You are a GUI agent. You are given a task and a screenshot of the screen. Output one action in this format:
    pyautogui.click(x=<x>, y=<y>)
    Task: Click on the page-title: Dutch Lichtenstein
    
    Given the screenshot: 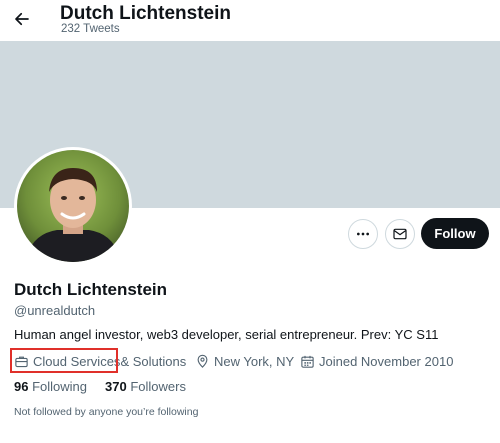 What is the action you would take?
    pyautogui.click(x=146, y=13)
    